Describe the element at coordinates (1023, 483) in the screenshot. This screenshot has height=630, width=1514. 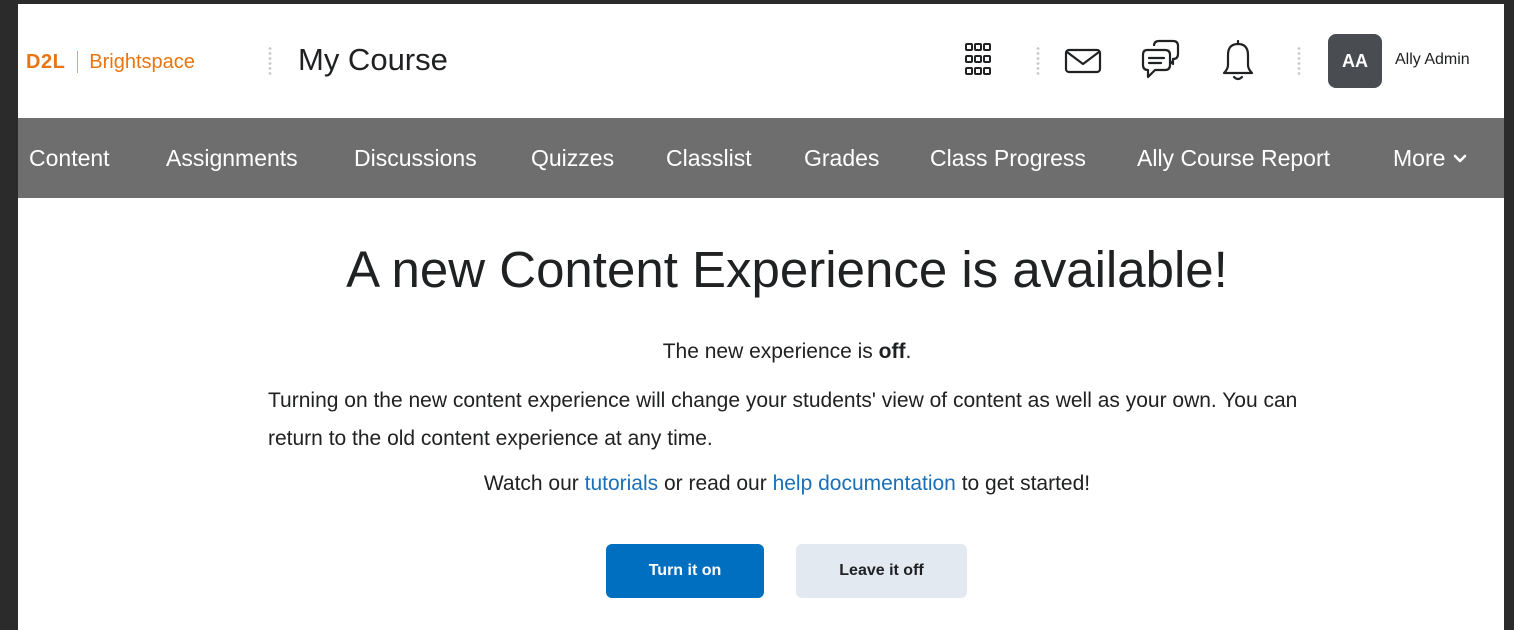
I see `watch-suffix: to get started!` at that location.